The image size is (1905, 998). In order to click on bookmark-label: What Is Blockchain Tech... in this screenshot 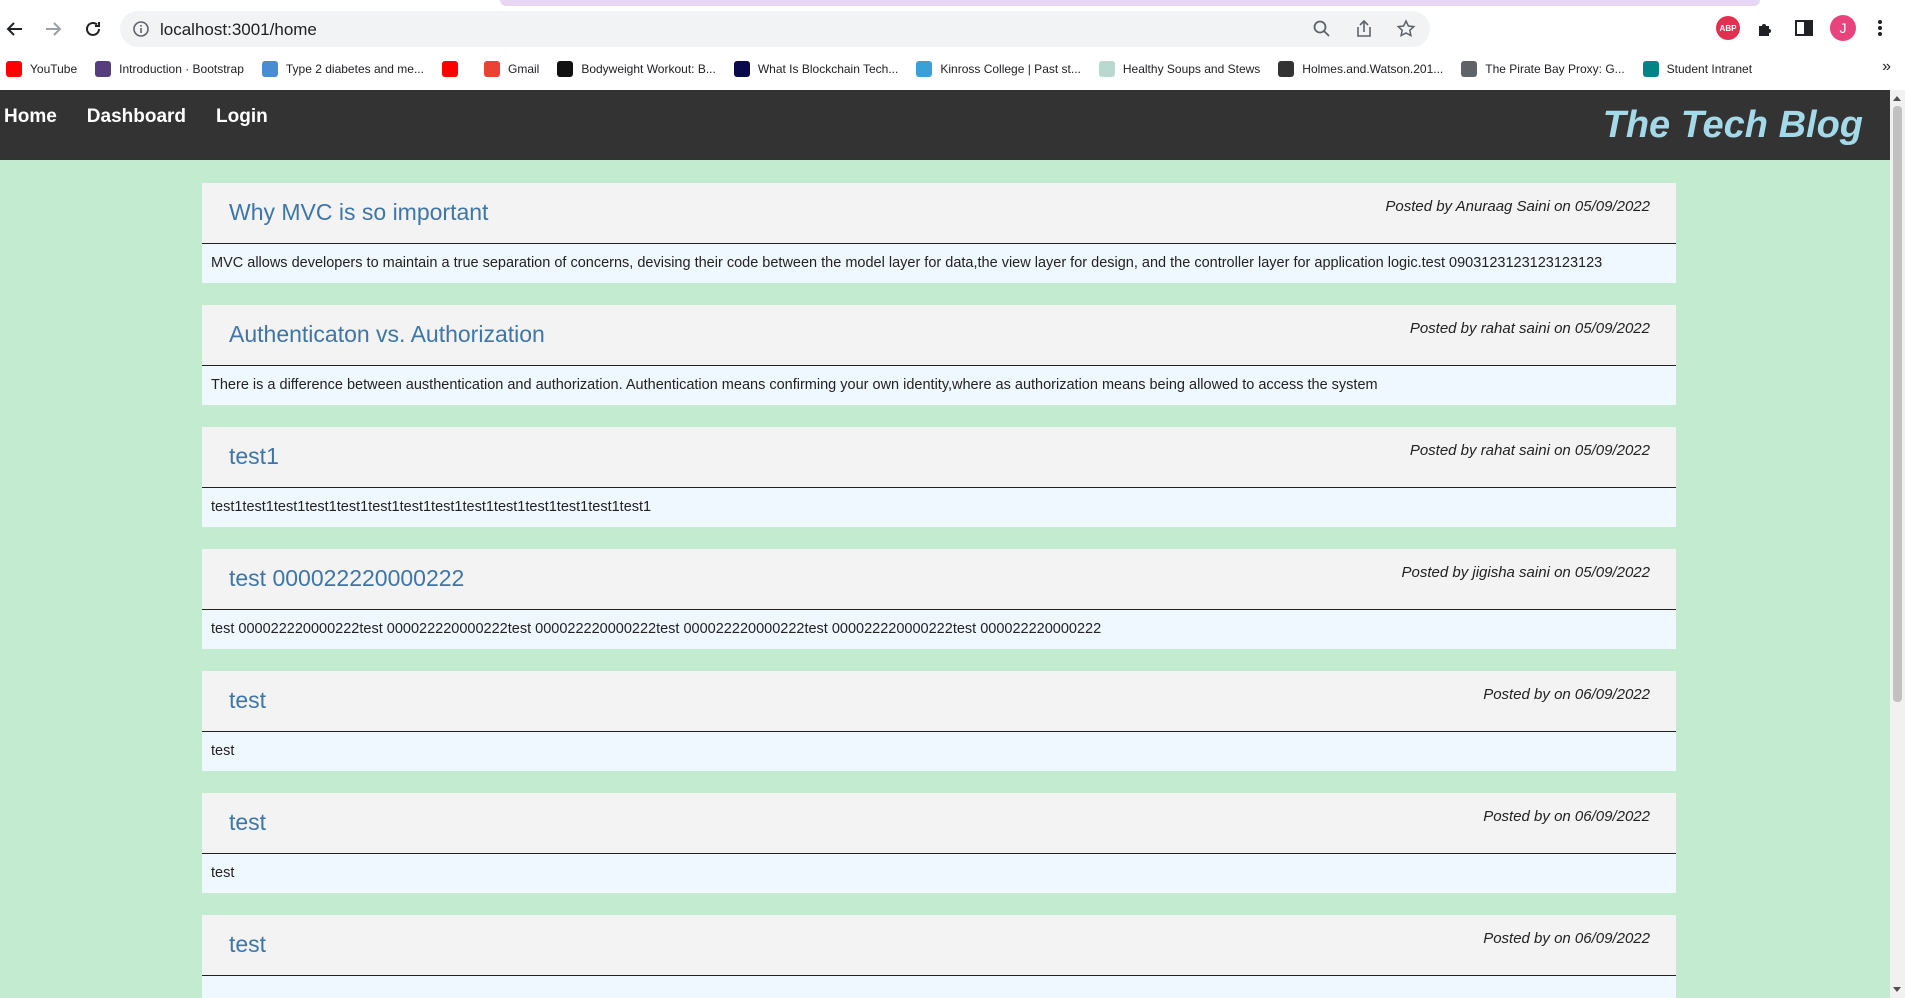, I will do `click(828, 69)`.